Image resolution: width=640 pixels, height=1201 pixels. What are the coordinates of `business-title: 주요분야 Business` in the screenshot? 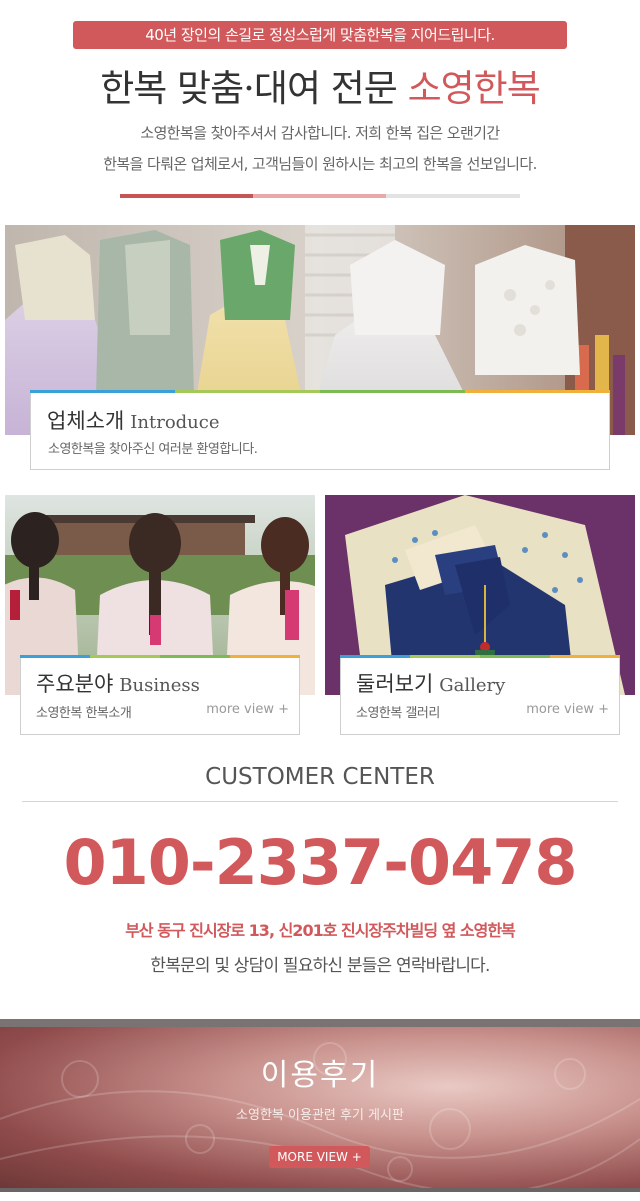 It's located at (118, 683).